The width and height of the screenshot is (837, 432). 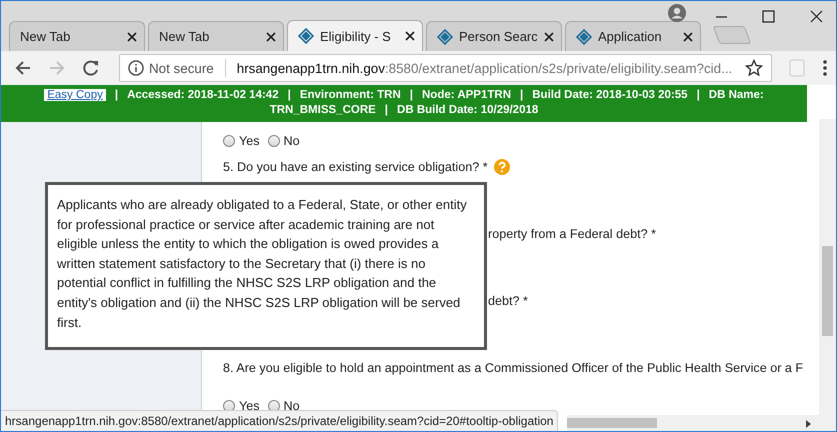 I want to click on question-text: 8. Are you eligible to hold an appointment as a Commissioned Officer of the Public Health Service or a F, so click(x=513, y=368).